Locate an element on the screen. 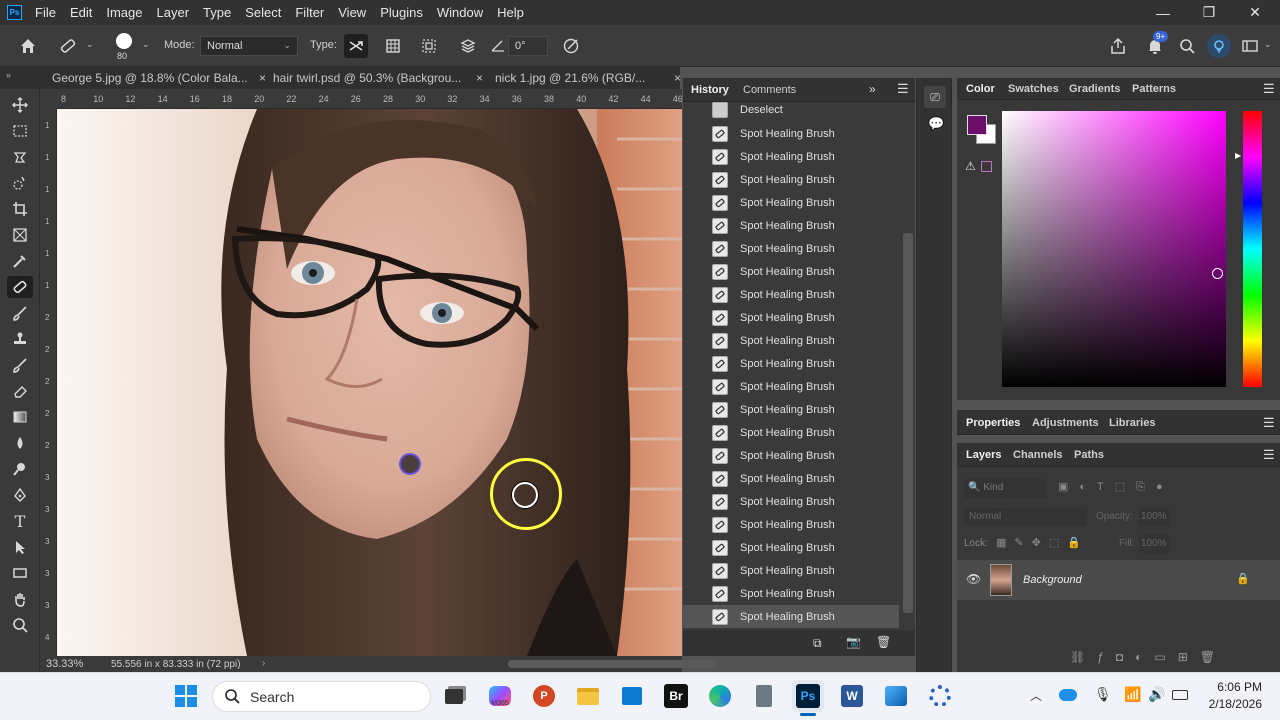  pen-tool-icon is located at coordinates (20, 495).